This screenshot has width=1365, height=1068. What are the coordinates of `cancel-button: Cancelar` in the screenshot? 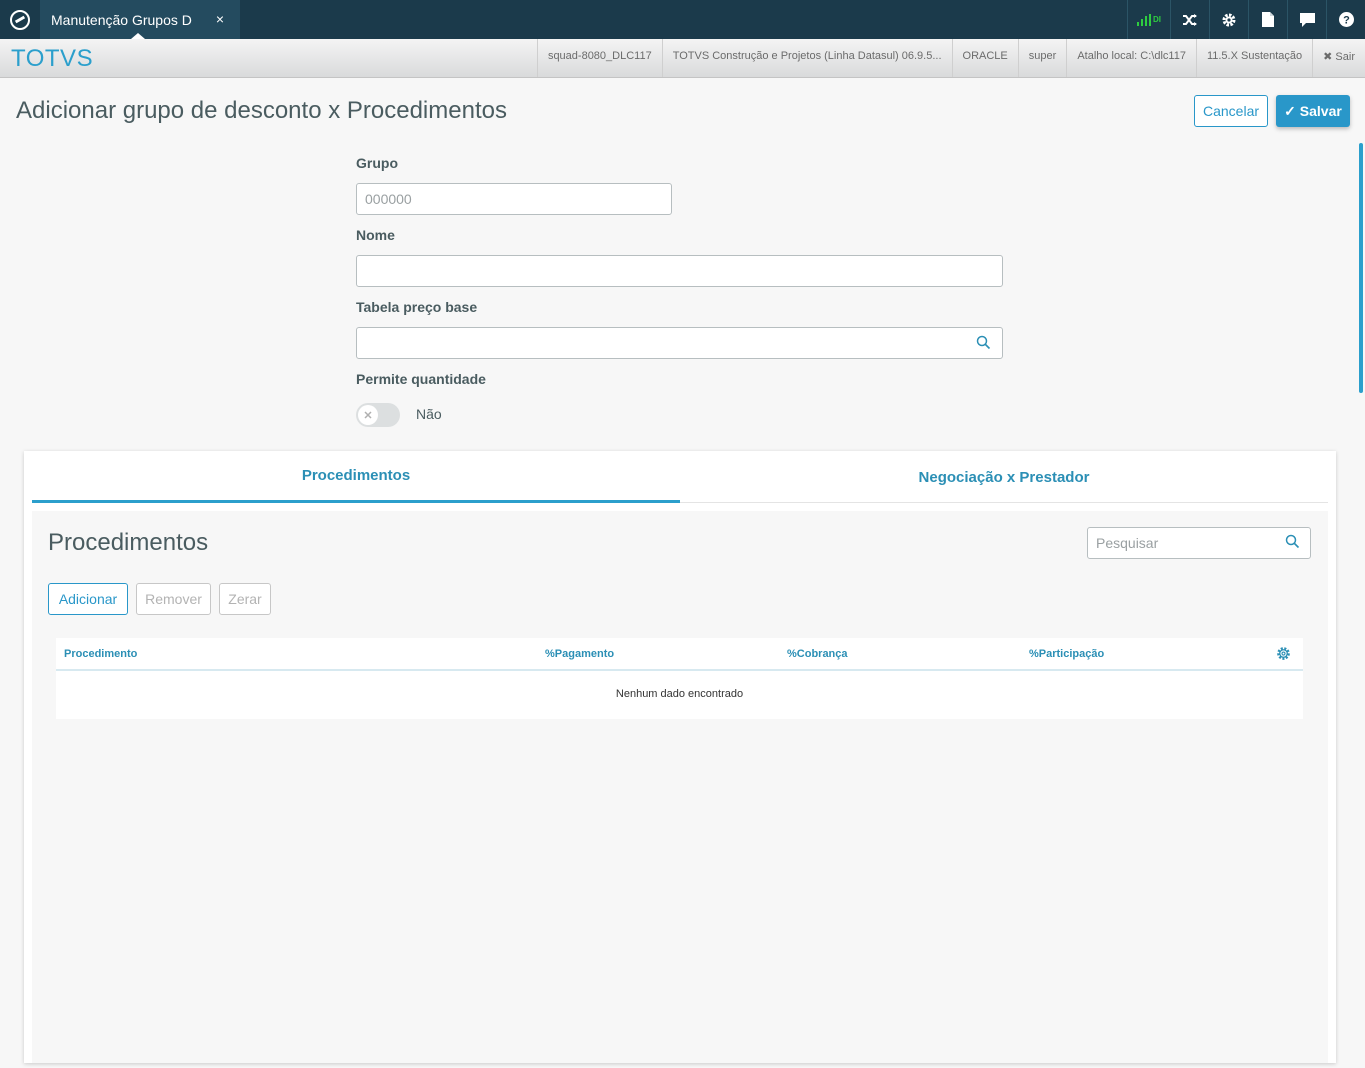 It's located at (1231, 111).